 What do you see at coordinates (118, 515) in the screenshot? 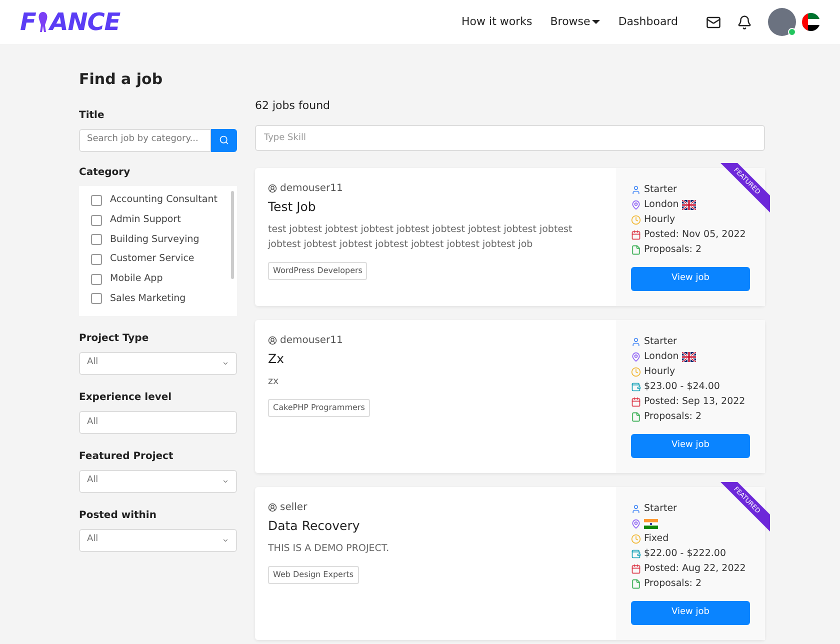
I see `field-label: Posted within` at bounding box center [118, 515].